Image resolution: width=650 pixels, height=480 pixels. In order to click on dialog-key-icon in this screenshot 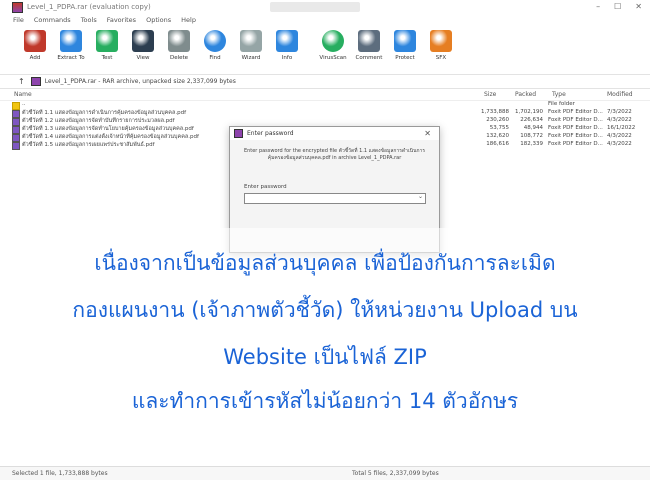, I will do `click(238, 133)`.